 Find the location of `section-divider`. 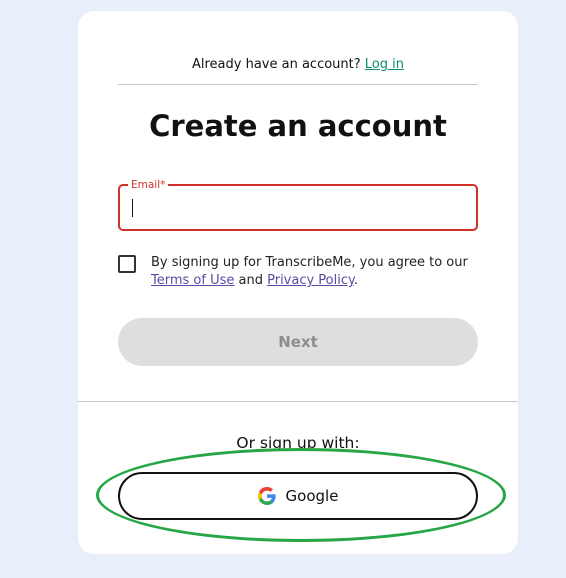

section-divider is located at coordinates (298, 401).